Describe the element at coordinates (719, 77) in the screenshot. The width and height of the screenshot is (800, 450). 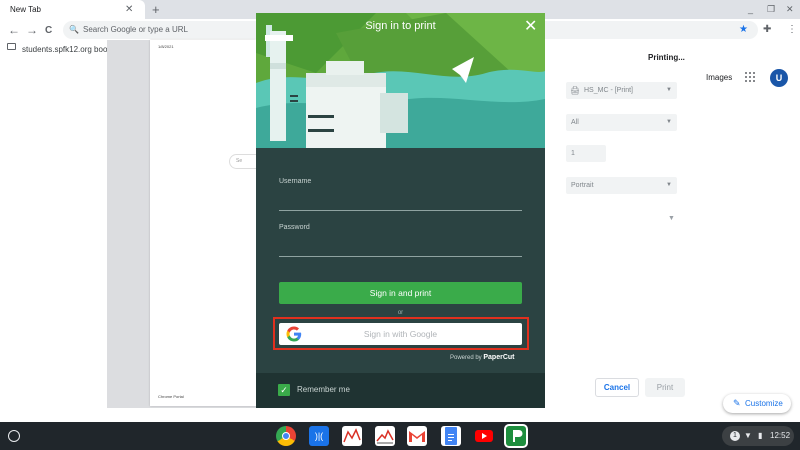
I see `images-link: Images` at that location.